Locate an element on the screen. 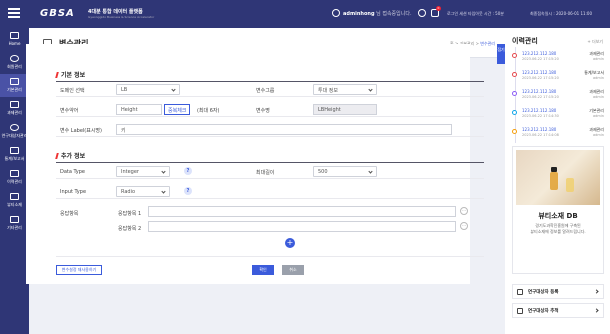 This screenshot has height=334, width=610. add-answer-button: + is located at coordinates (290, 243).